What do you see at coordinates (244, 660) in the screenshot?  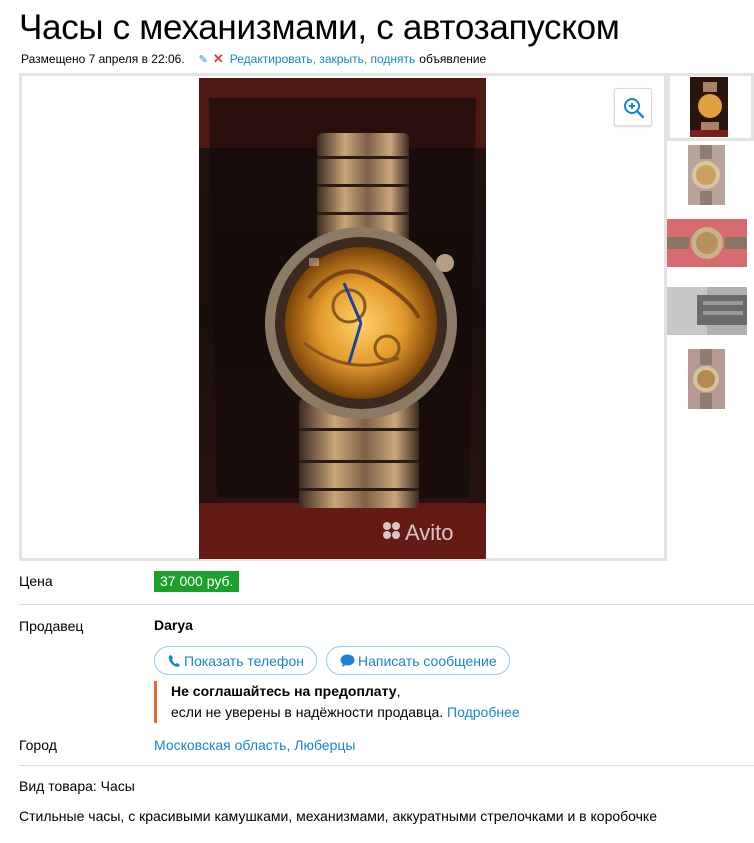 I see `show-phone-label: Показать телефон` at bounding box center [244, 660].